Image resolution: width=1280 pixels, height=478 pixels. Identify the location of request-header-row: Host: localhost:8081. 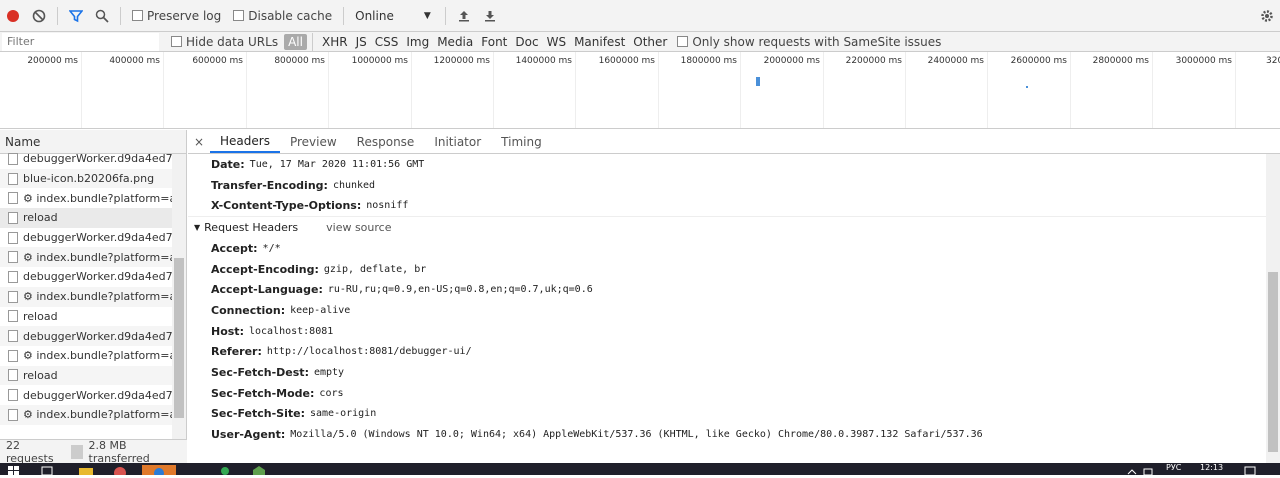
(727, 331).